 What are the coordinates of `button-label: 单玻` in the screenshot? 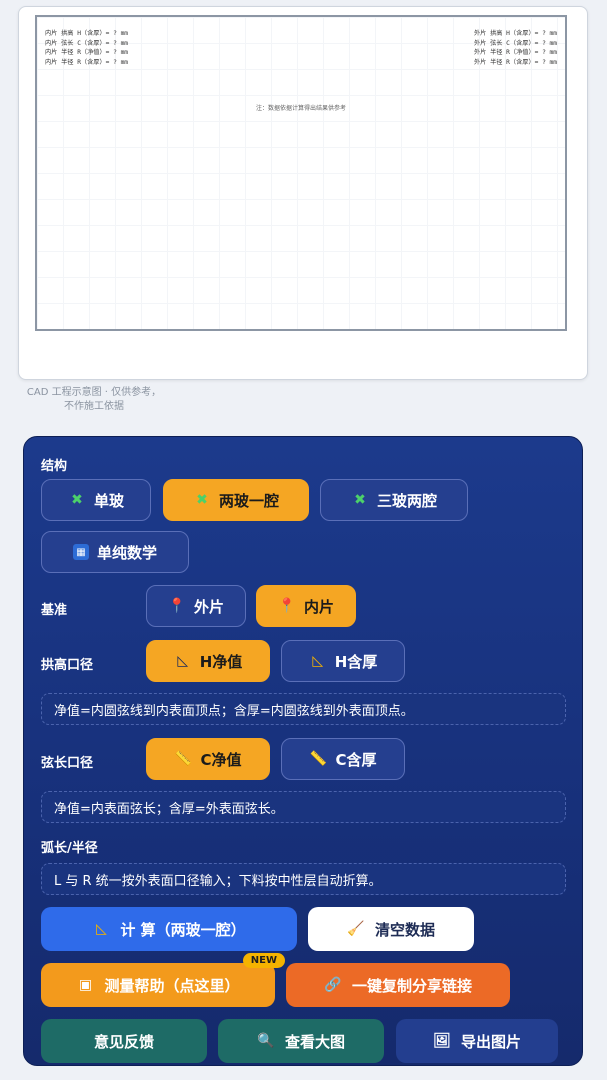 It's located at (108, 500).